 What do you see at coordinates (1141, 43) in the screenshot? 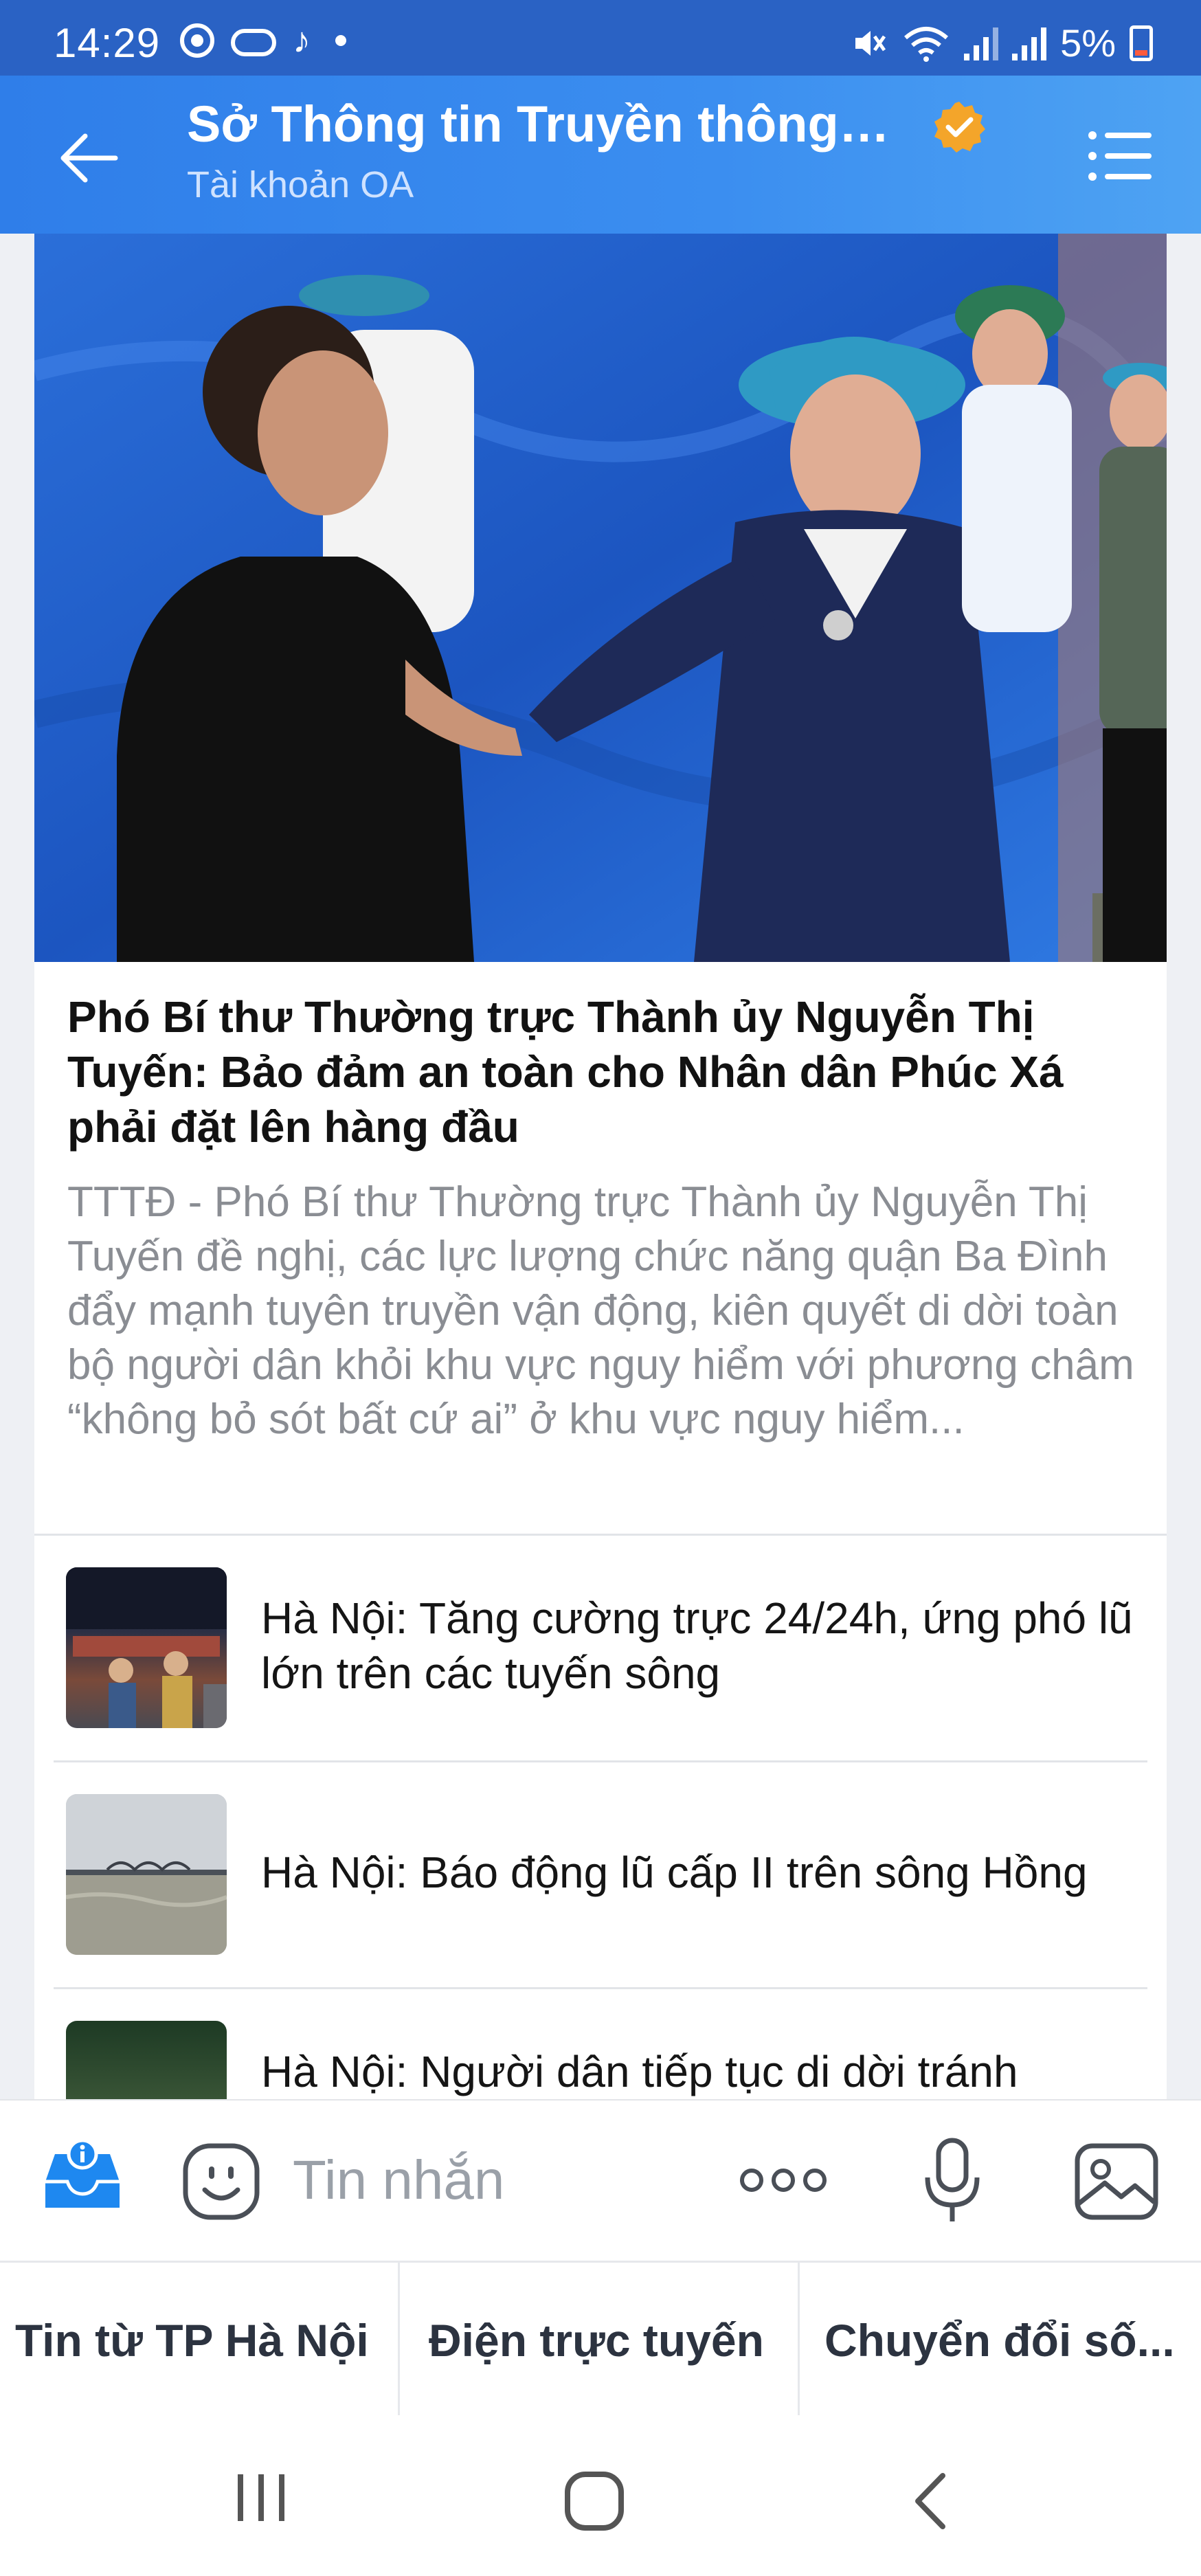
I see `battery-icon` at bounding box center [1141, 43].